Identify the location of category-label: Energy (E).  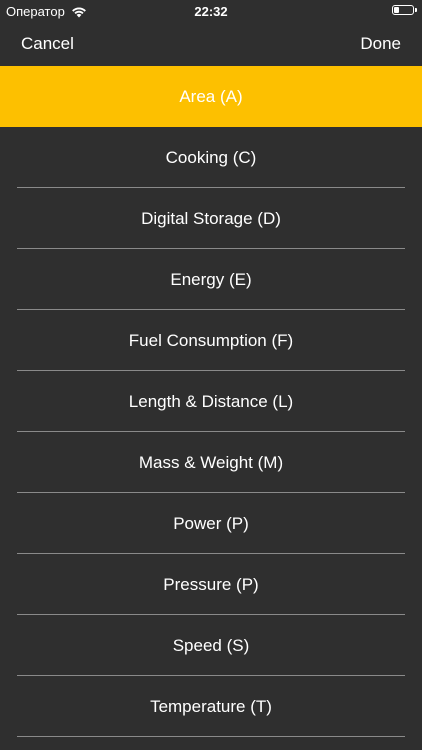
(211, 279).